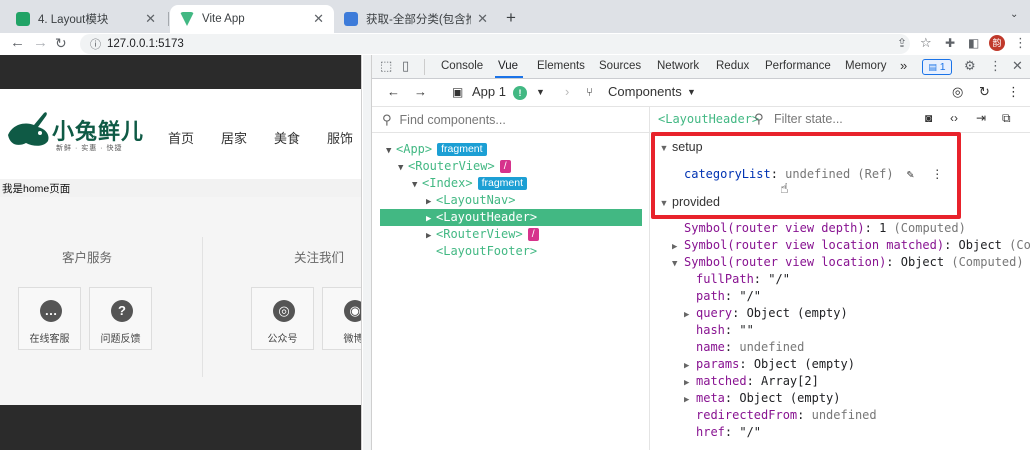  Describe the element at coordinates (319, 258) in the screenshot. I see `follow-title: 关注我们` at that location.